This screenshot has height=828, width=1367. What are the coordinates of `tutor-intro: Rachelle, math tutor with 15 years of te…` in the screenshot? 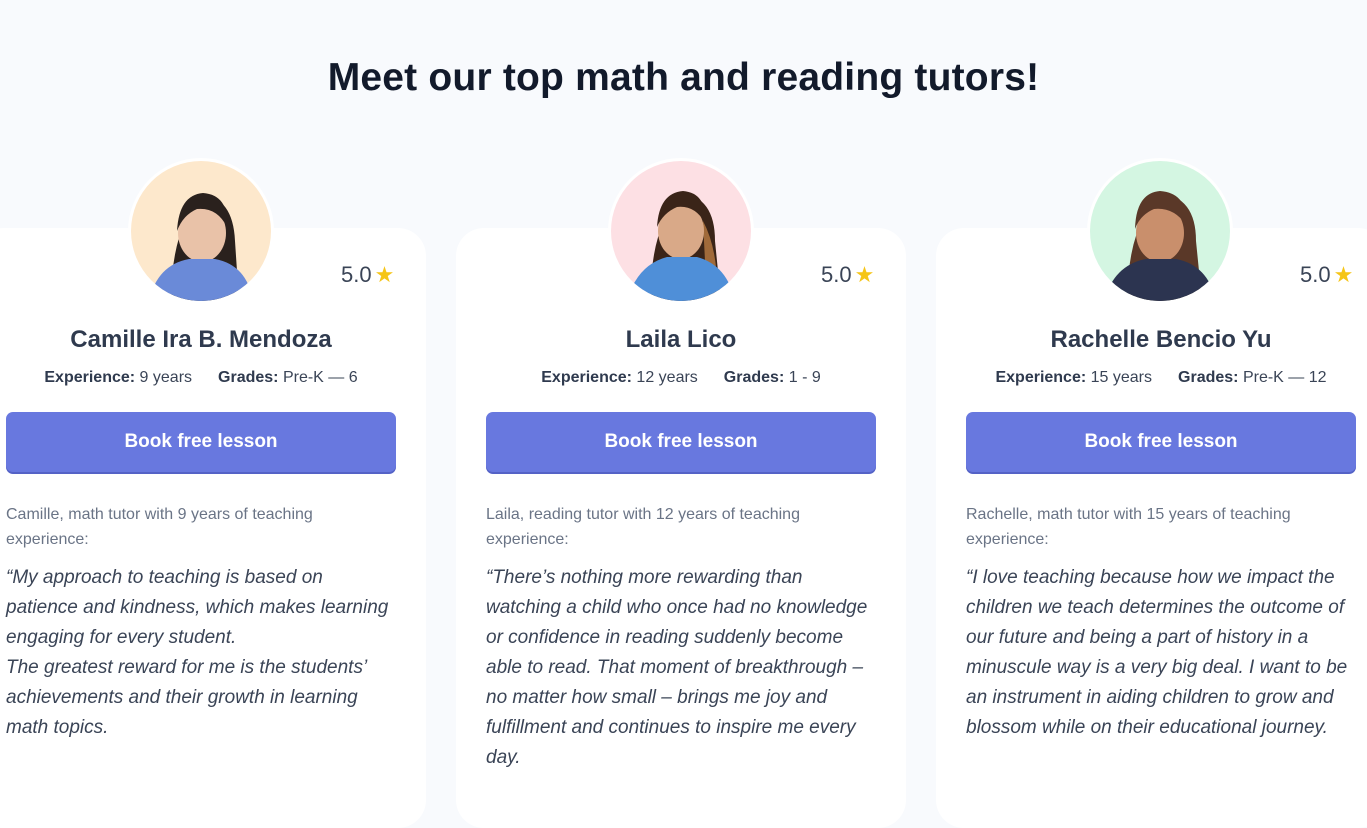 It's located at (1128, 527).